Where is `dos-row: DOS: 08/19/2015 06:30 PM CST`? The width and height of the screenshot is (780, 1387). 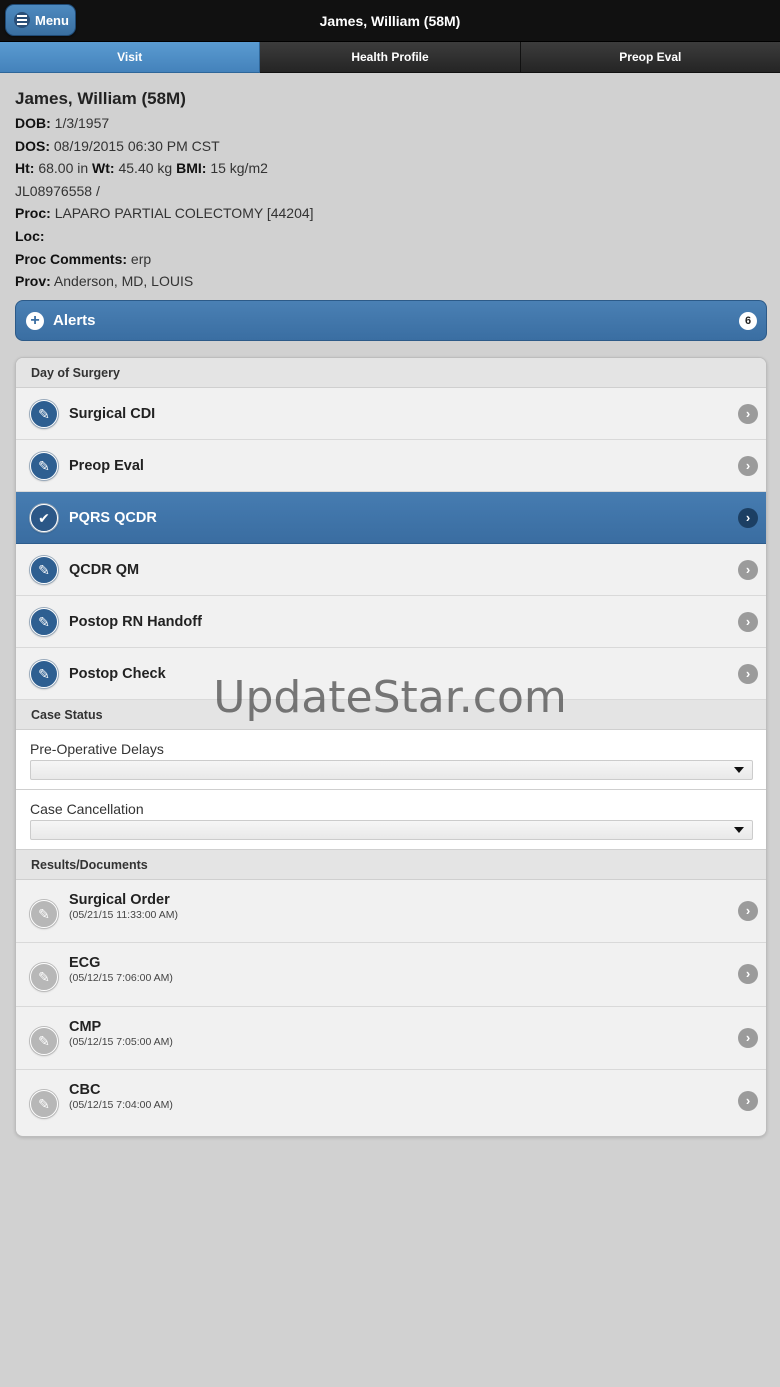
dos-row: DOS: 08/19/2015 06:30 PM CST is located at coordinates (385, 146).